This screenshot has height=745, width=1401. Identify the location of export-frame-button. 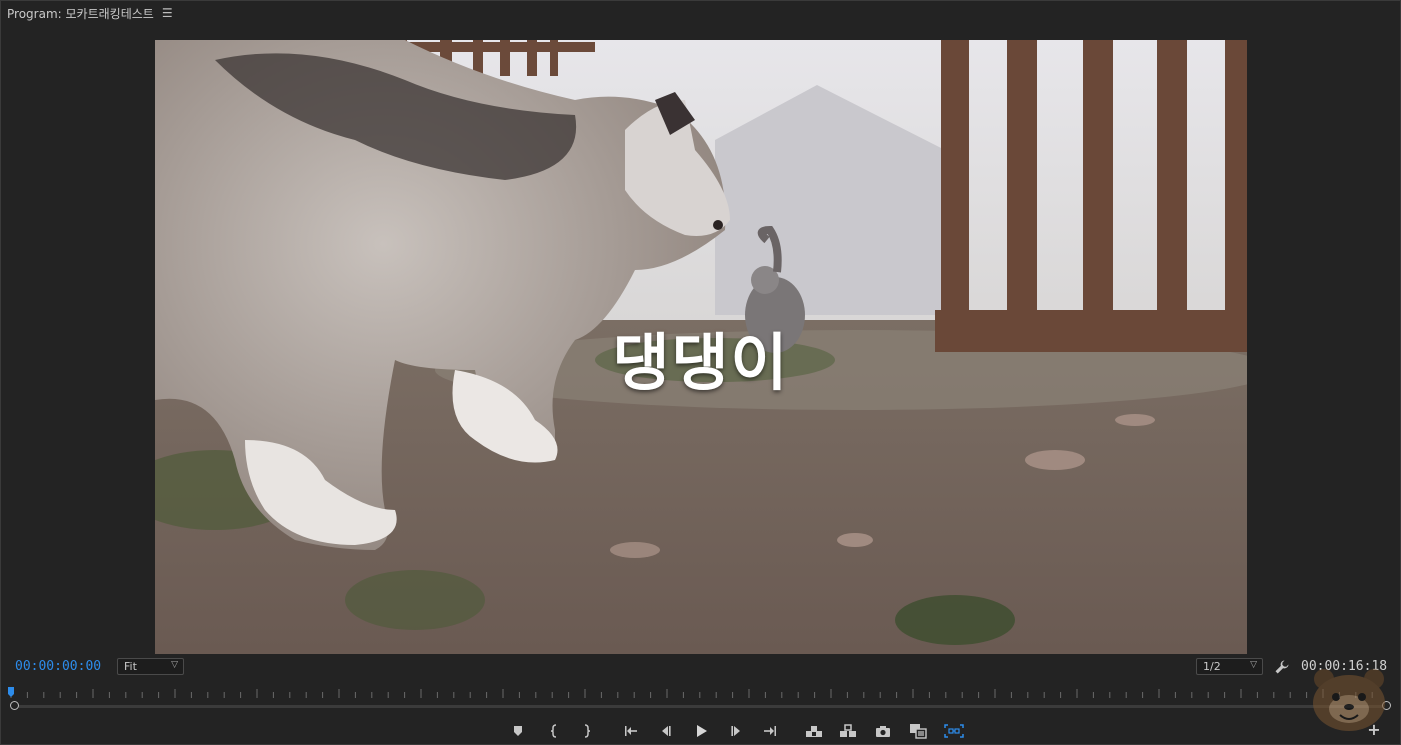
(883, 731).